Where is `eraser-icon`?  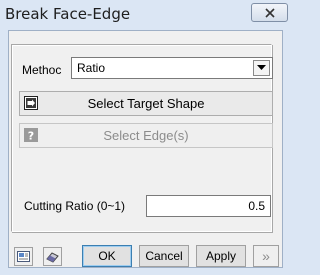
eraser-icon is located at coordinates (52, 257).